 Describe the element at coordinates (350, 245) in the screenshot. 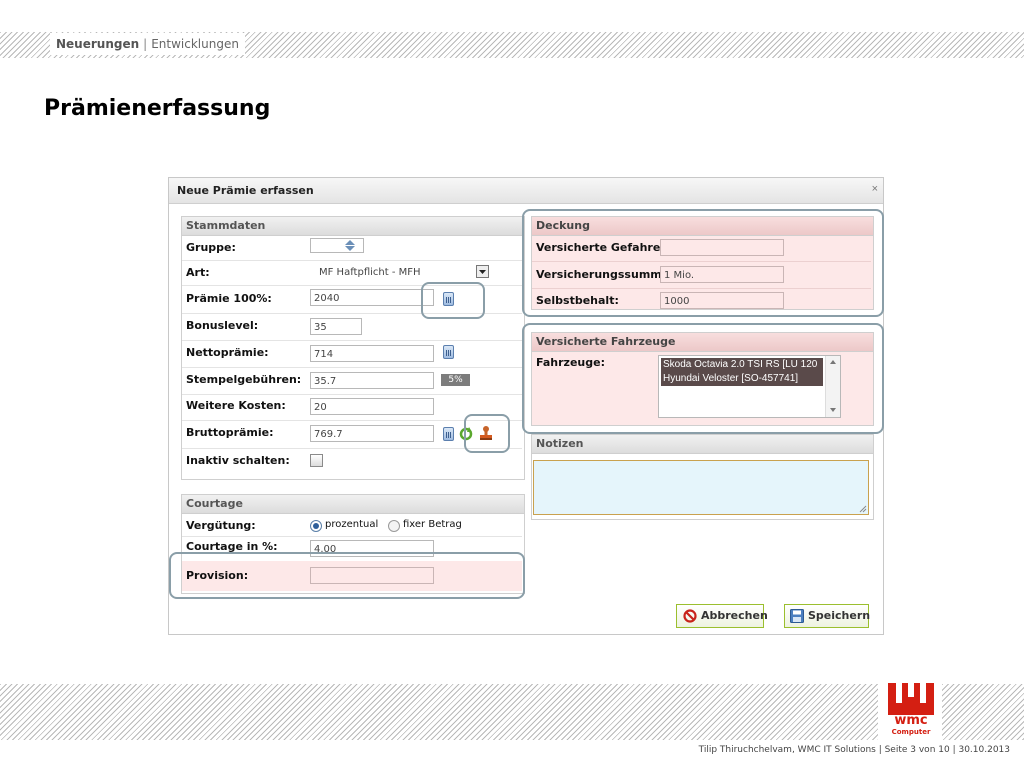

I see `stepper-arrows-icon` at that location.